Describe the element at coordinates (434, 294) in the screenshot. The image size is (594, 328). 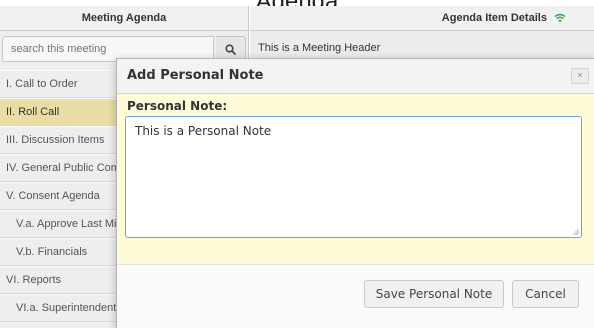
I see `save-personal-note-button: Save Personal Note` at that location.